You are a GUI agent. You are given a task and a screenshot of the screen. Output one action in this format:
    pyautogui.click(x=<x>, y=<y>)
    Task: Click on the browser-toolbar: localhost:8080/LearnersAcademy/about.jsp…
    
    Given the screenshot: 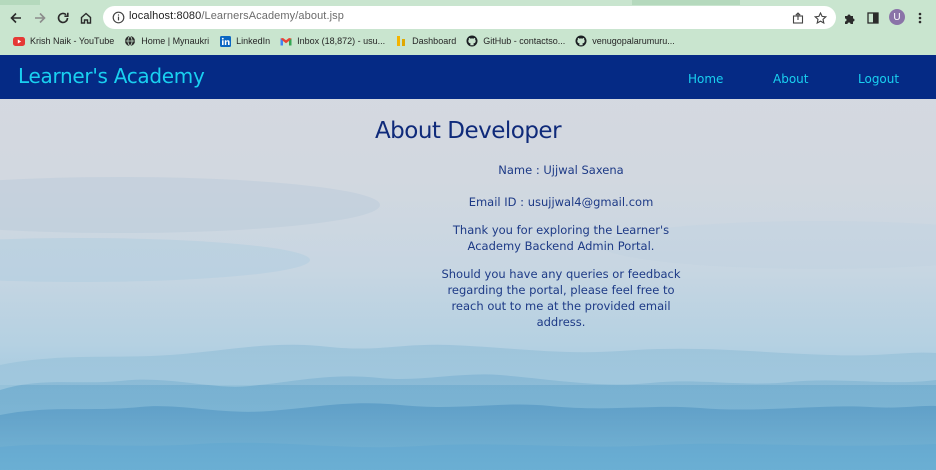 What is the action you would take?
    pyautogui.click(x=468, y=18)
    